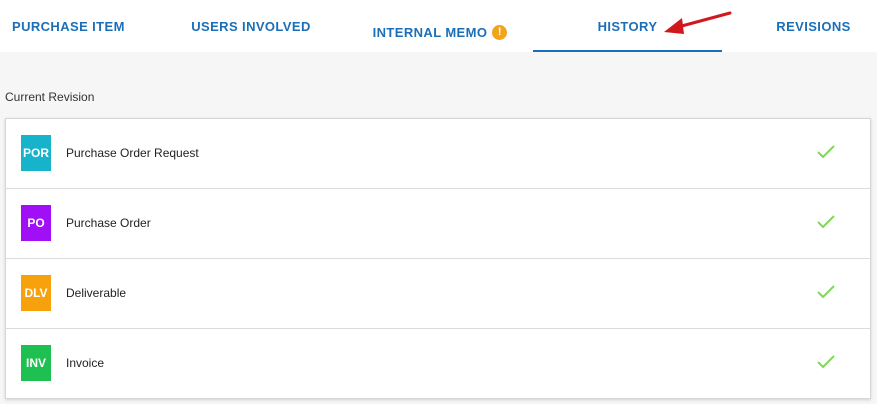 The image size is (877, 404). Describe the element at coordinates (36, 293) in the screenshot. I see `document-type-badge: DLV` at that location.